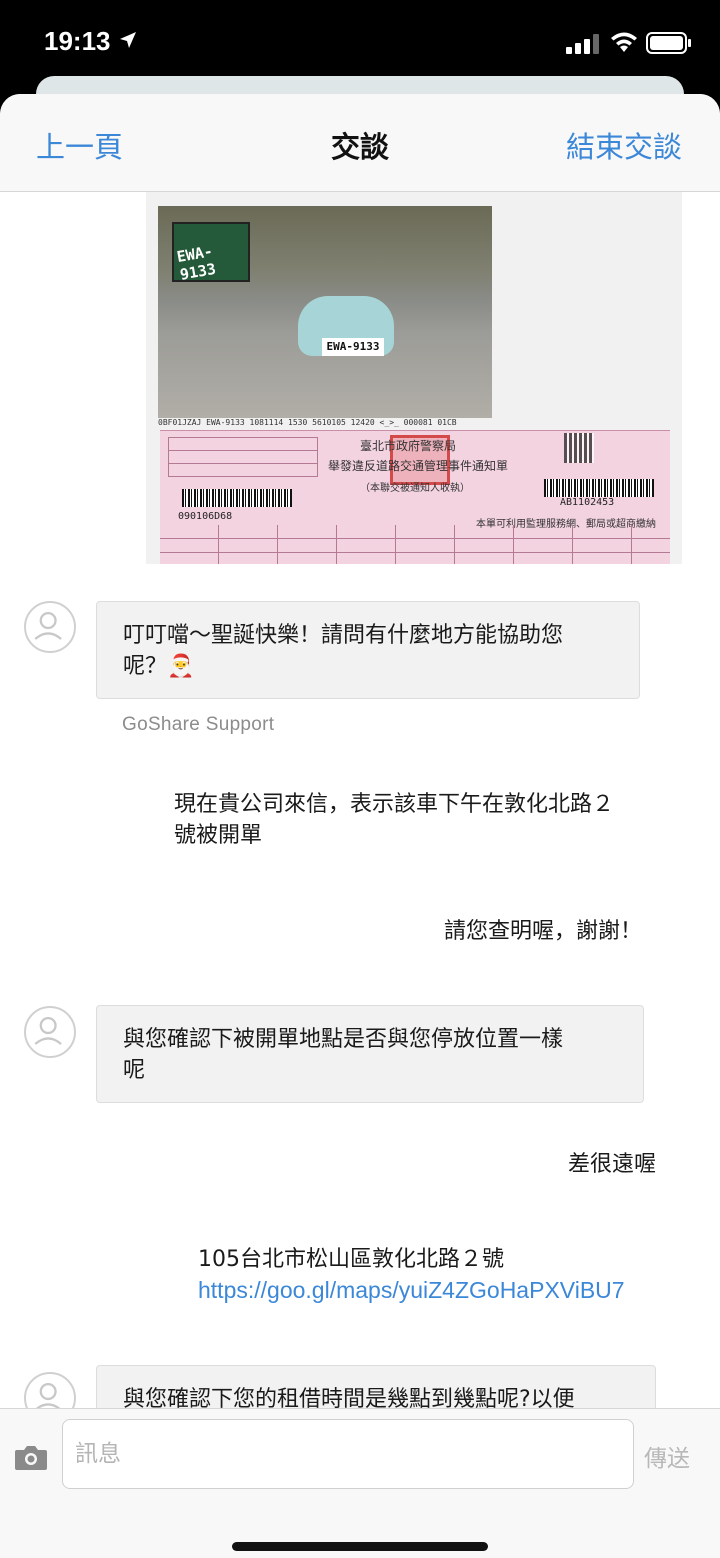 This screenshot has height=1558, width=720. Describe the element at coordinates (579, 448) in the screenshot. I see `qr-code` at that location.